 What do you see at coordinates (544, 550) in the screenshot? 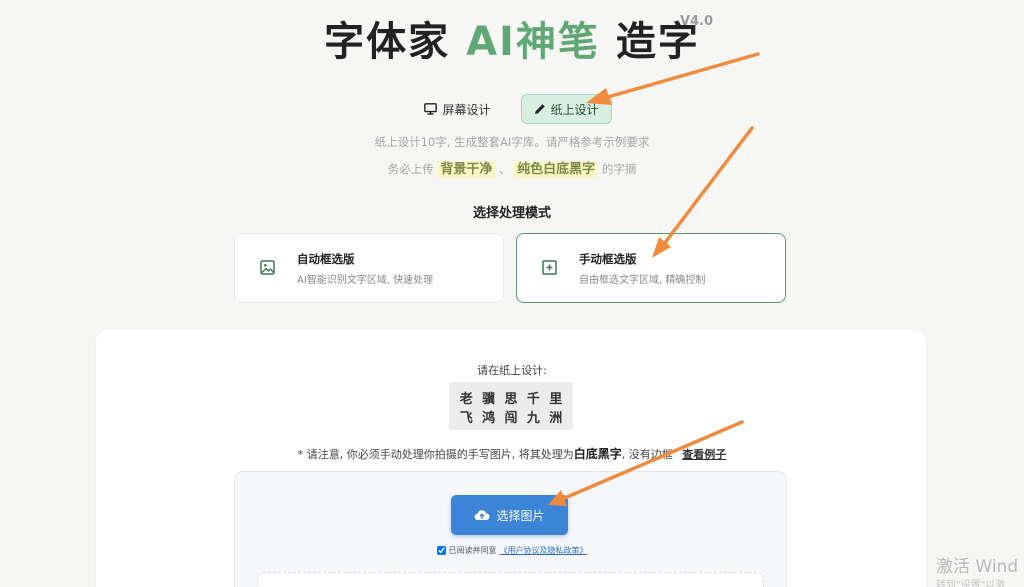
I see `user-agreement-link: 《用户协议及隐私政策》` at bounding box center [544, 550].